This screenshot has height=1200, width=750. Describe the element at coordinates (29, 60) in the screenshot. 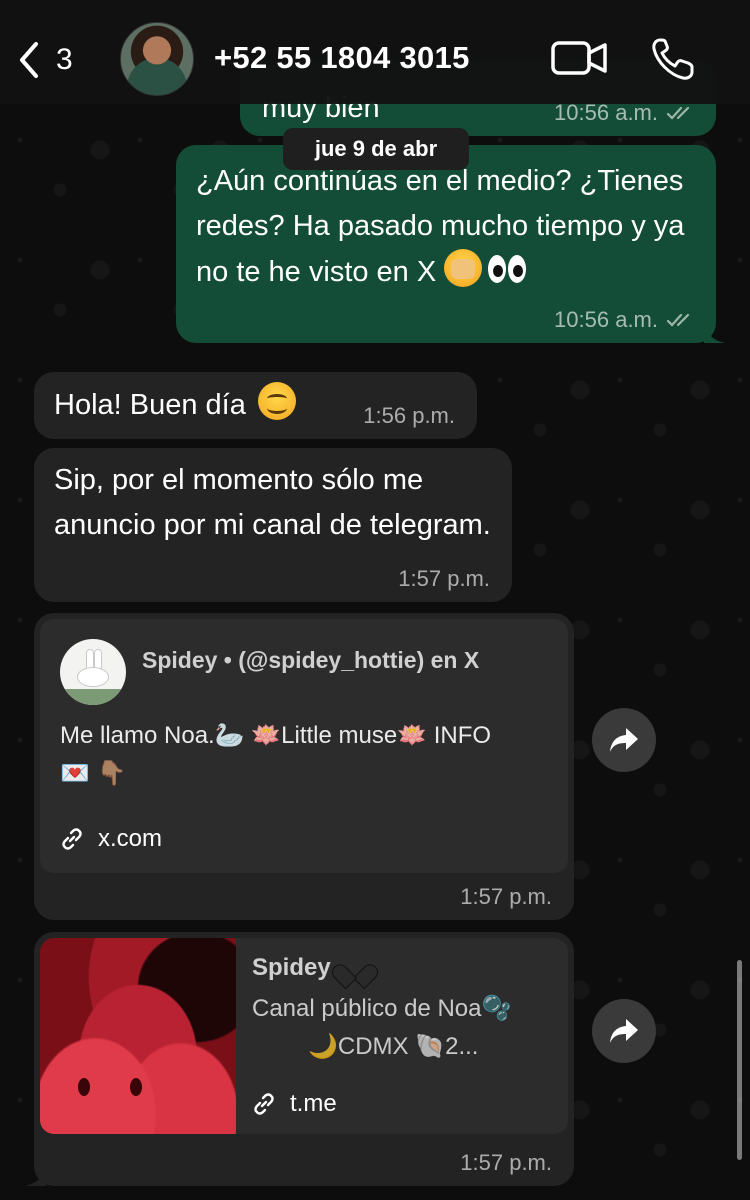

I see `chevron-left-icon` at that location.